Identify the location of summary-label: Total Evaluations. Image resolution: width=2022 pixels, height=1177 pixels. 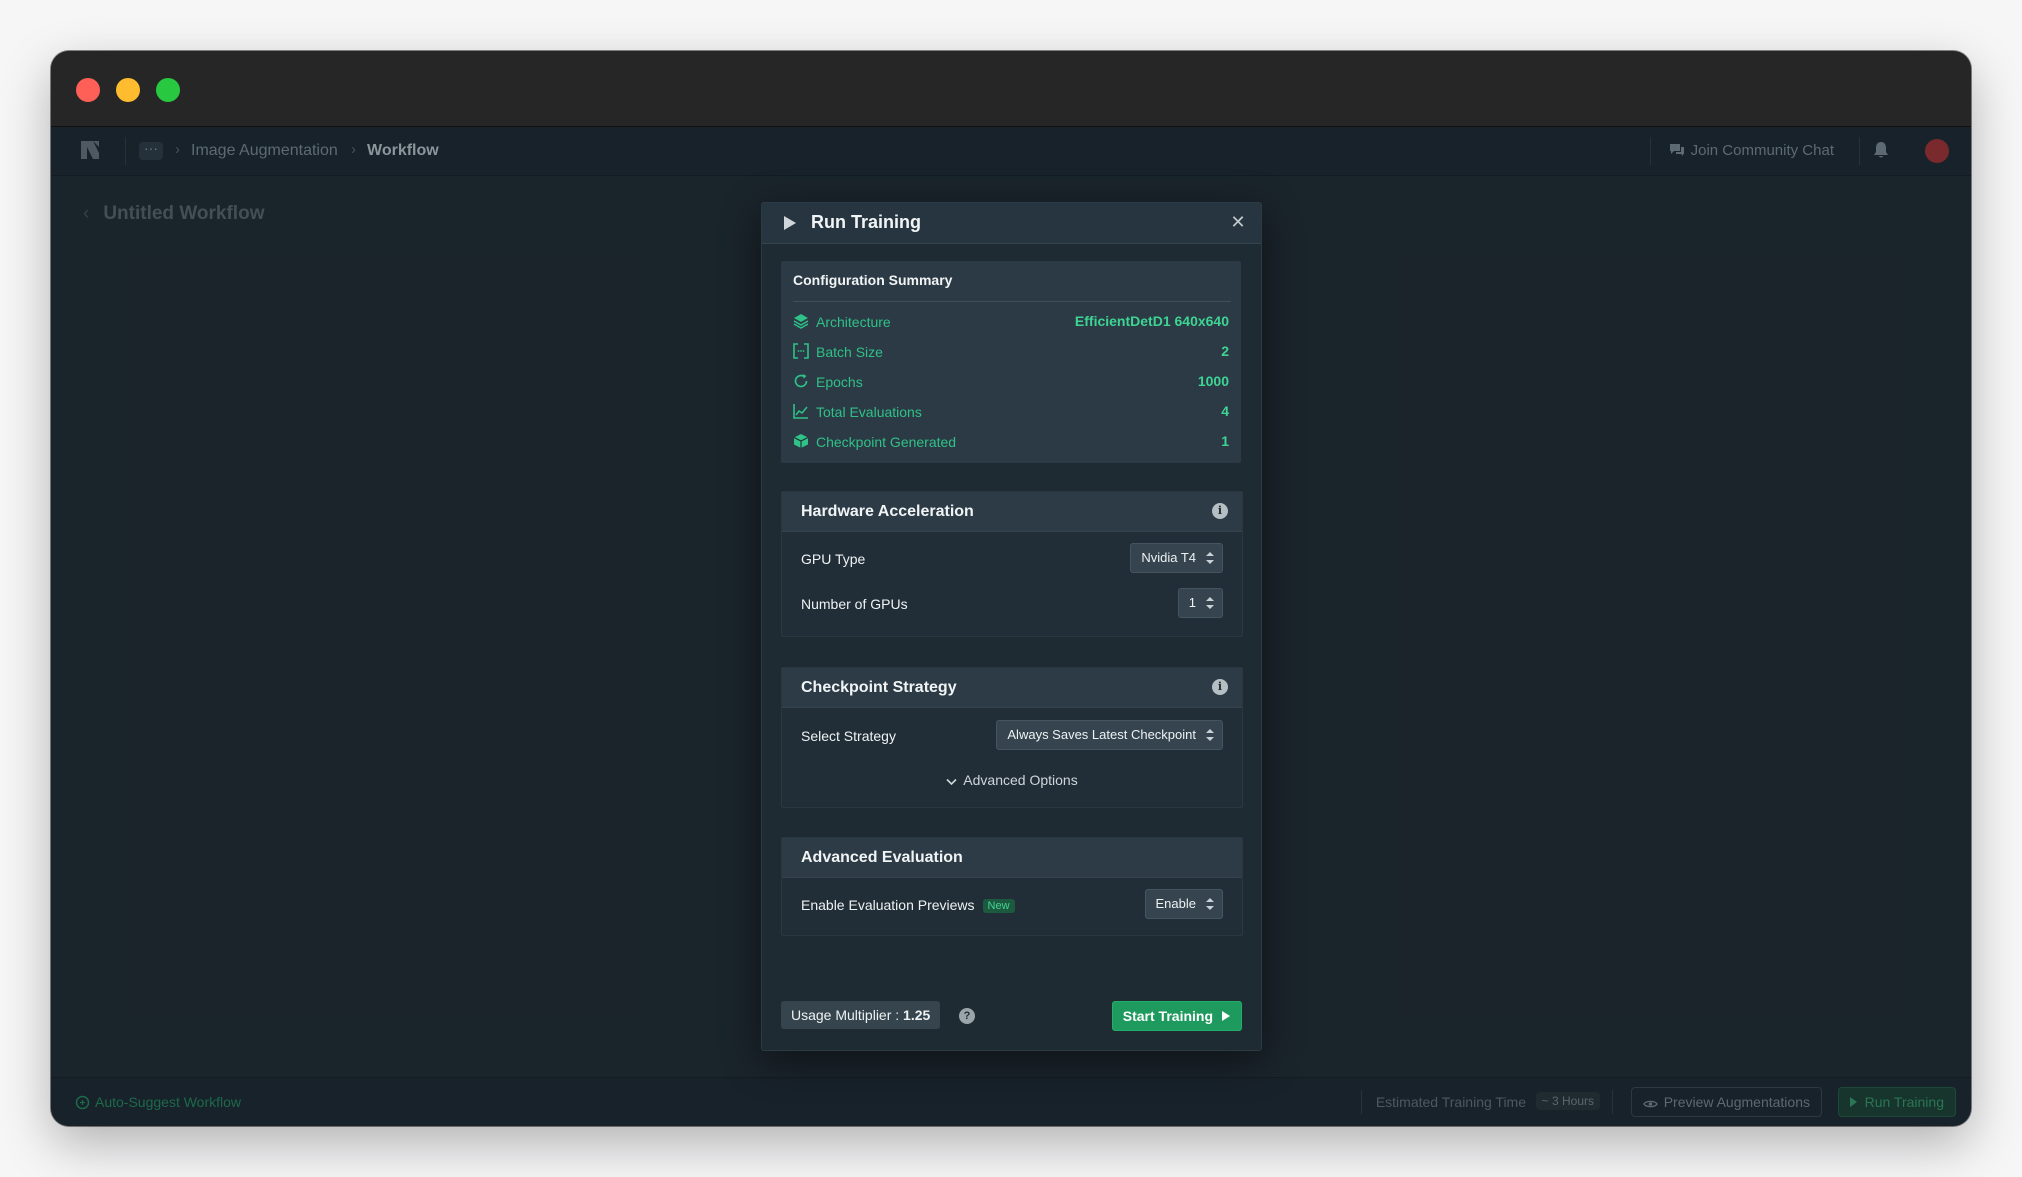
(869, 412).